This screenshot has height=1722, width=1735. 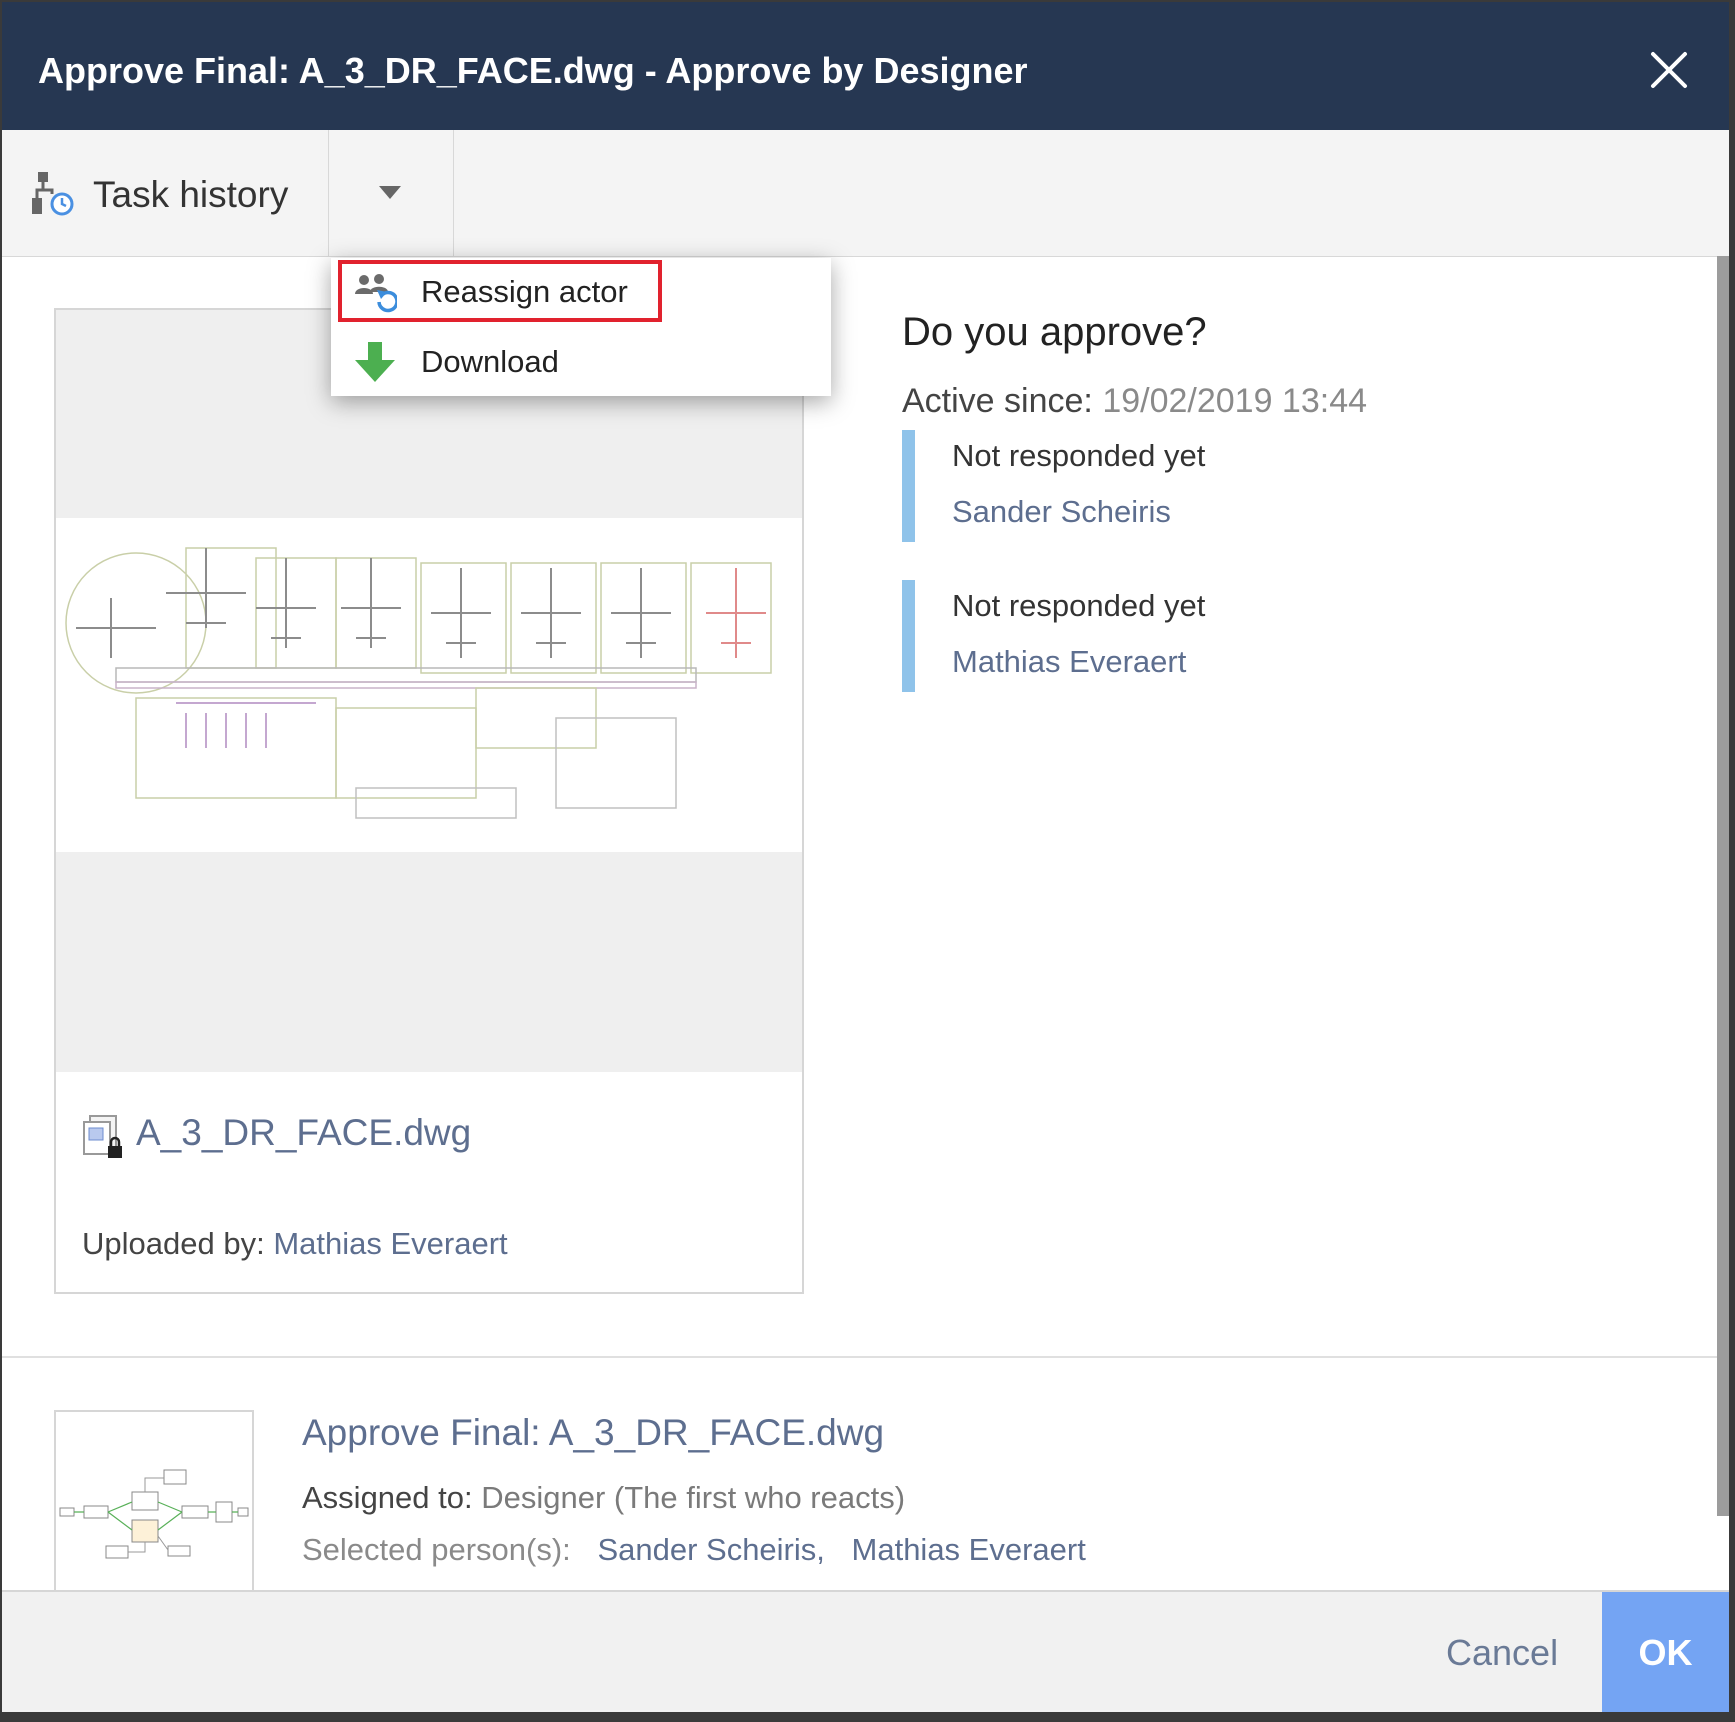 I want to click on active-since: Active since: 19/02/2019 13:44, so click(x=1134, y=401).